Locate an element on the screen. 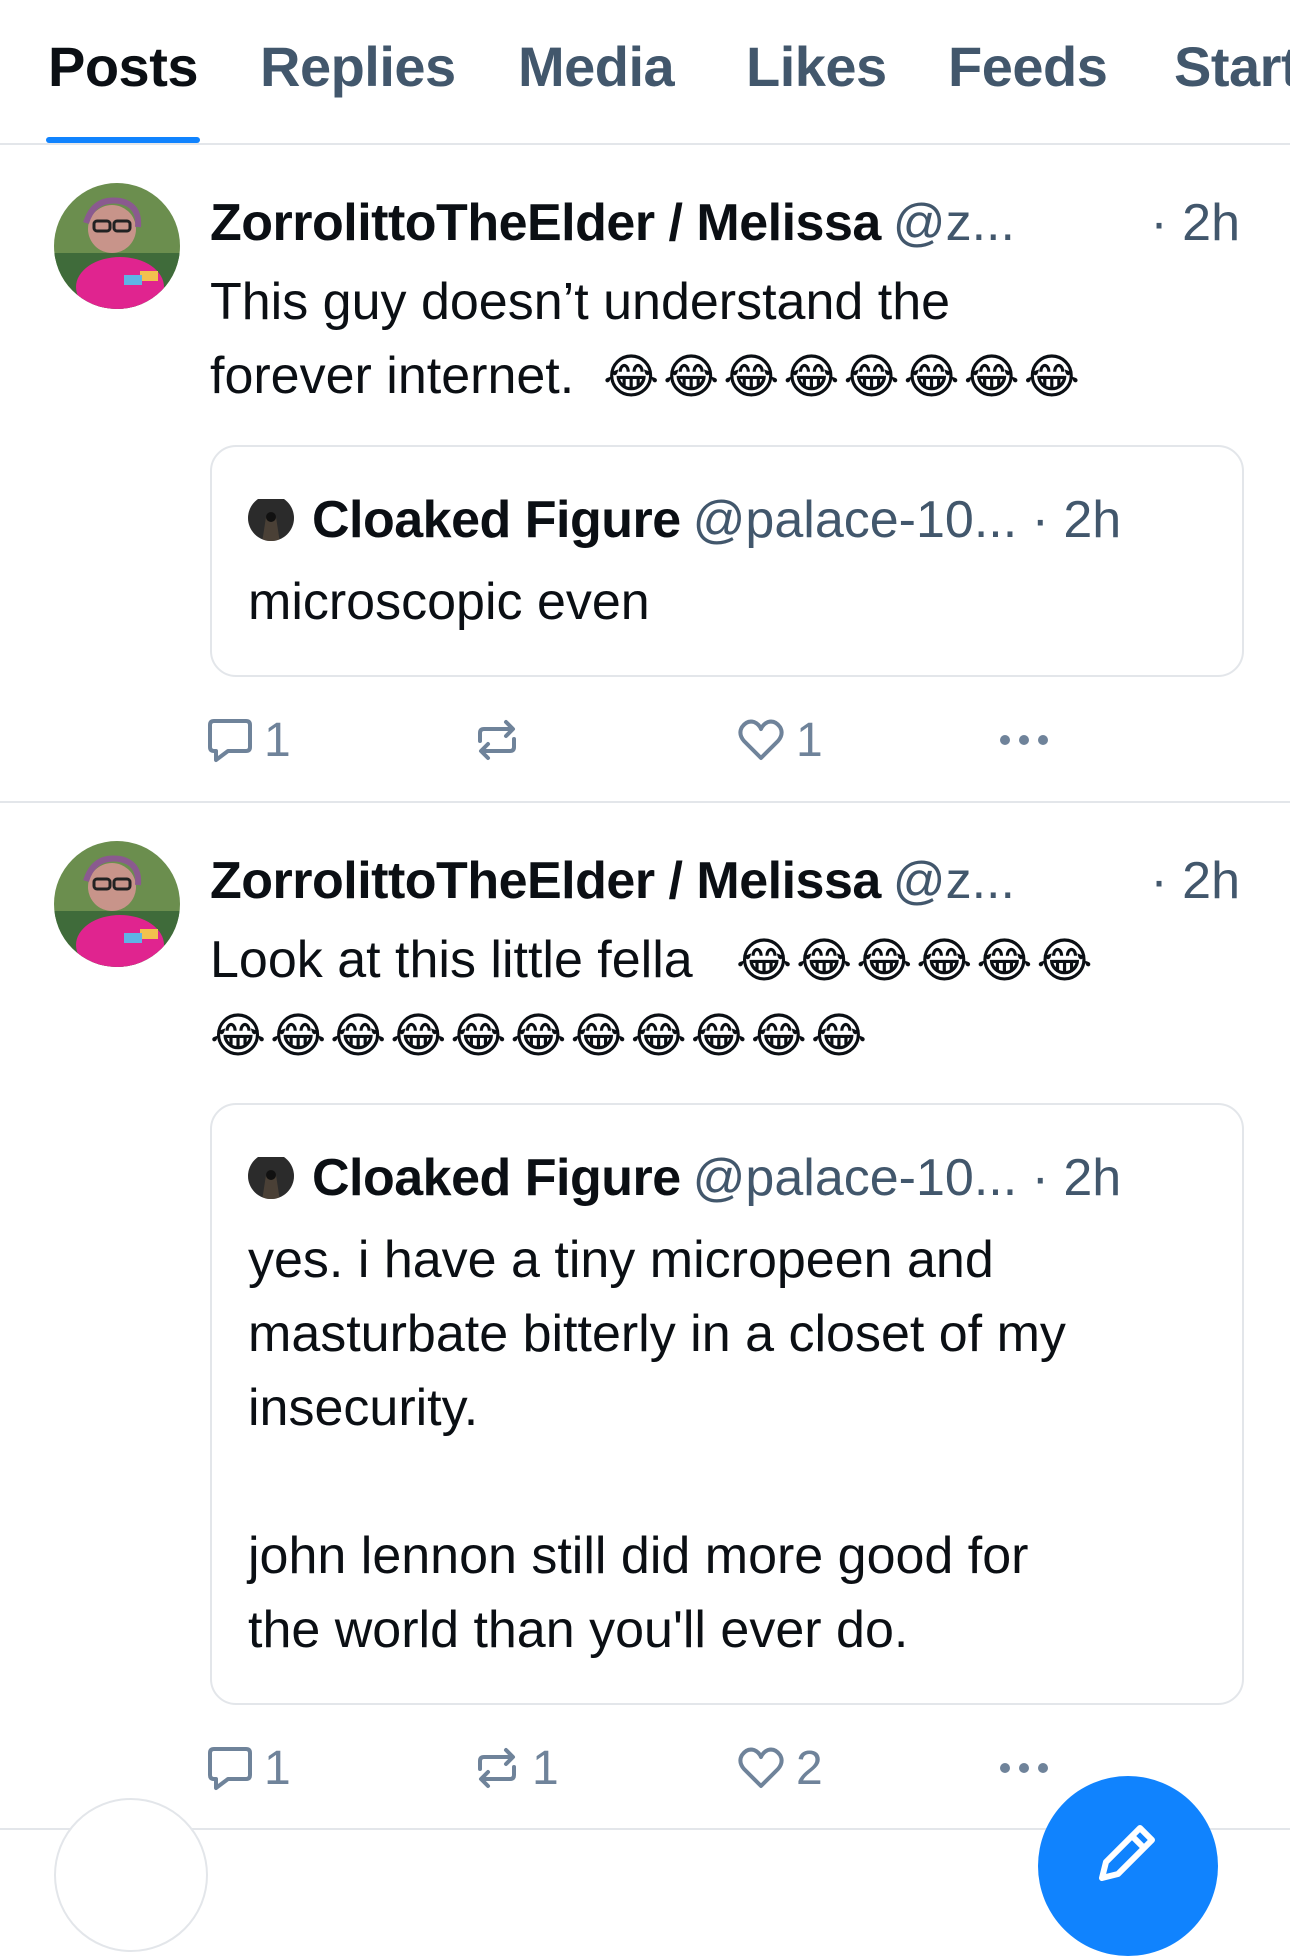  like-count: 2 is located at coordinates (809, 1768).